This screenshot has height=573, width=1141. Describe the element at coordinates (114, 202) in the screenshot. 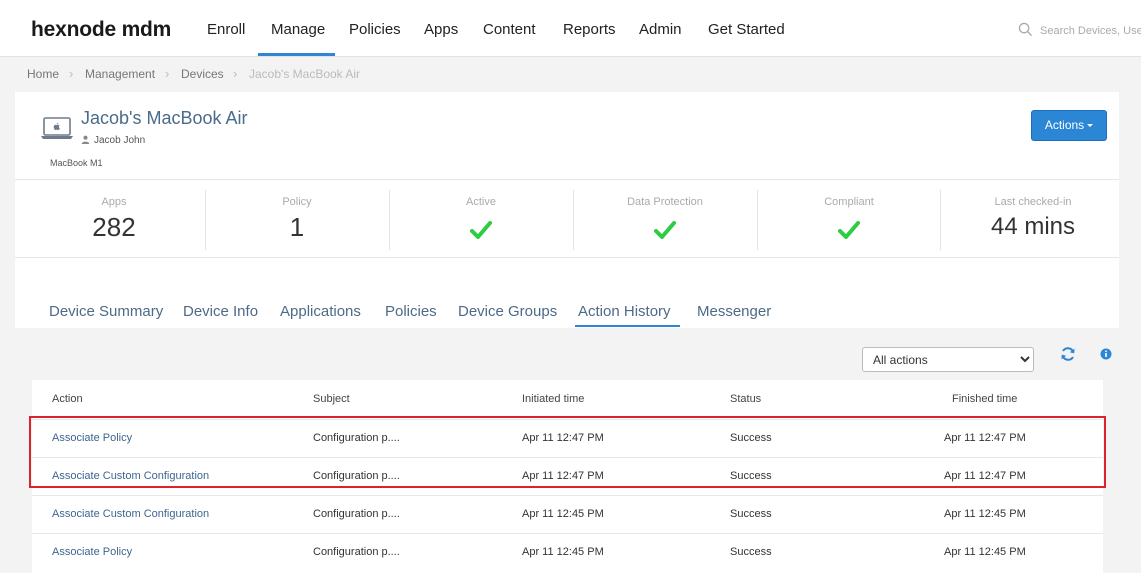

I see `stat-label: Apps` at that location.